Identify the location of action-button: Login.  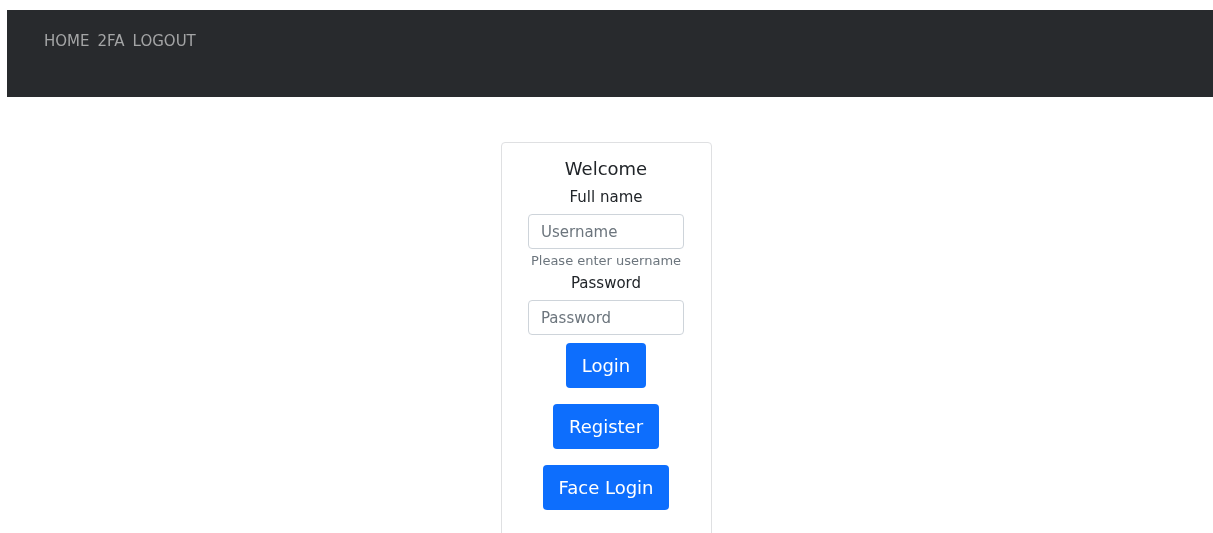
(606, 365).